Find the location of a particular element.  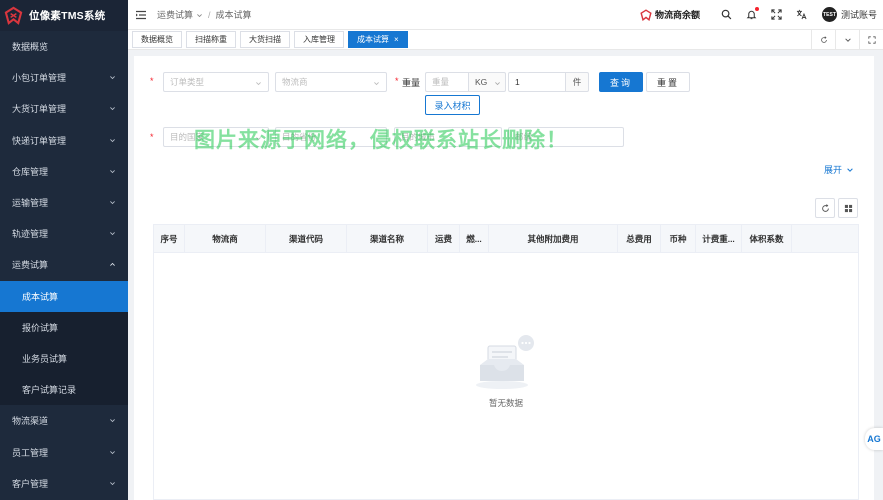

sidebar-item-label: 小包订单管理 is located at coordinates (39, 78).